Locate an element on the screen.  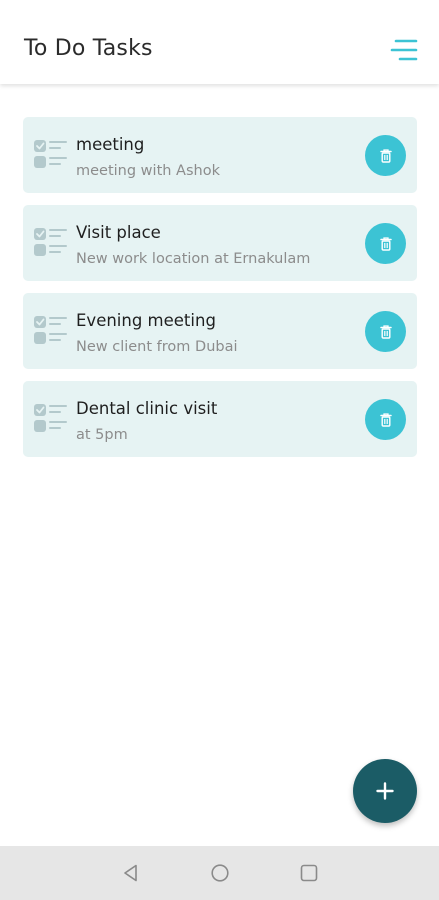
add-task-button is located at coordinates (385, 791).